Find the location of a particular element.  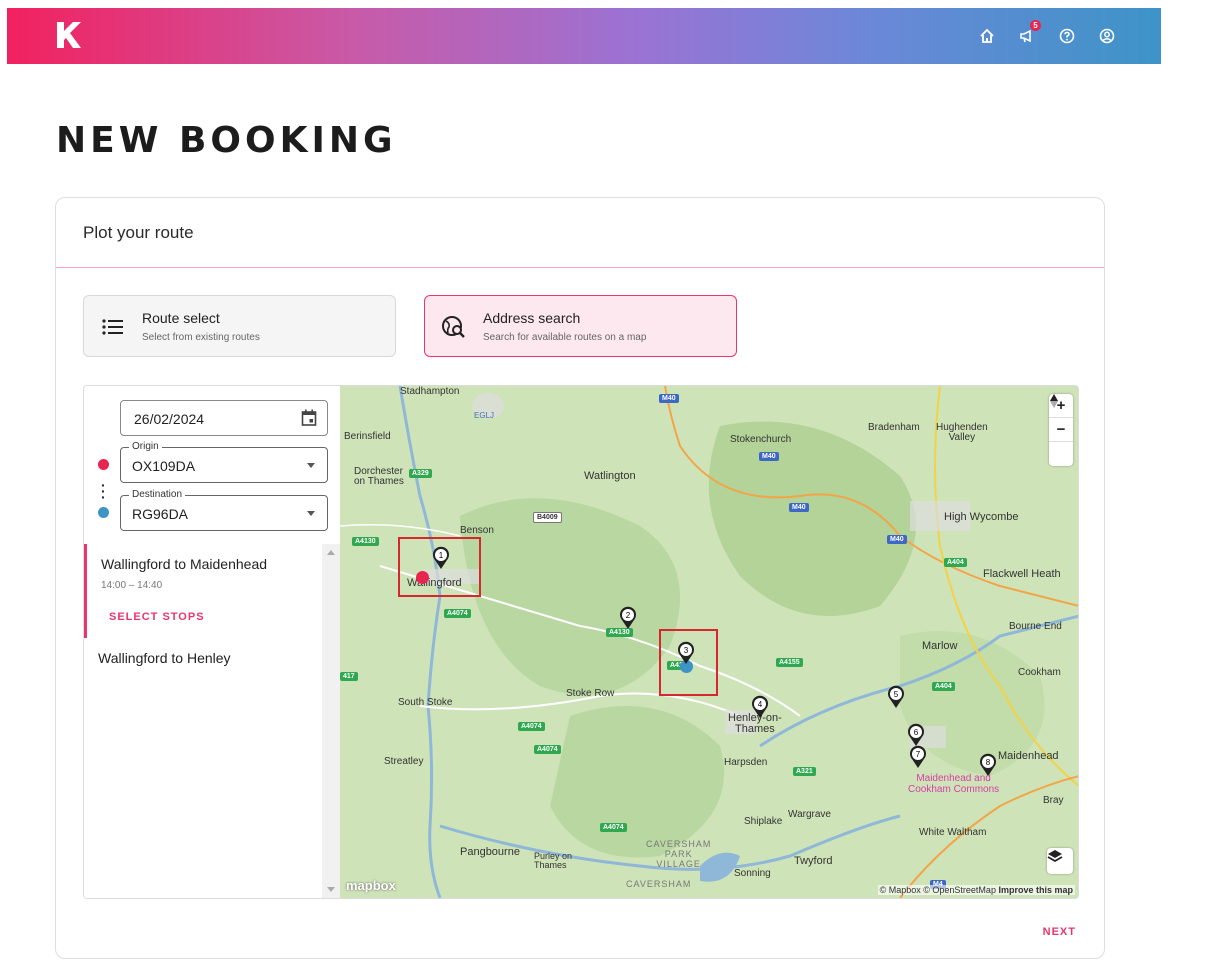

stop-marker-icon: 4 is located at coordinates (760, 707).